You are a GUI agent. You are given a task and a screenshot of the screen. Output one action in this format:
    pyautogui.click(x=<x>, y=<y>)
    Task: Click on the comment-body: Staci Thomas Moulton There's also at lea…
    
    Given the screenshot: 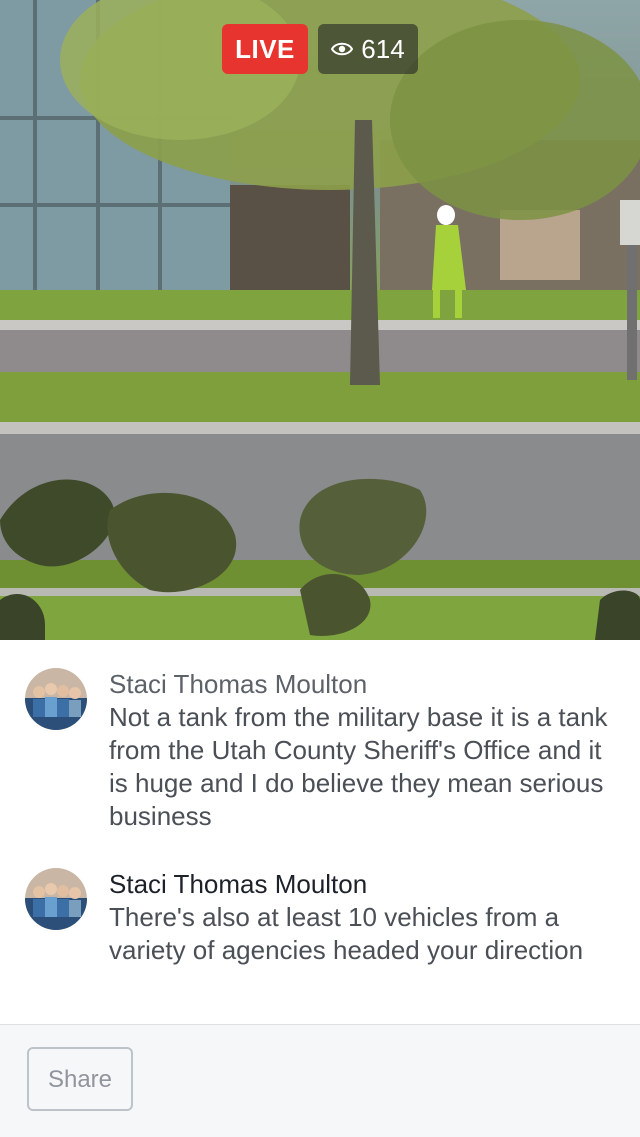 What is the action you would take?
    pyautogui.click(x=364, y=917)
    